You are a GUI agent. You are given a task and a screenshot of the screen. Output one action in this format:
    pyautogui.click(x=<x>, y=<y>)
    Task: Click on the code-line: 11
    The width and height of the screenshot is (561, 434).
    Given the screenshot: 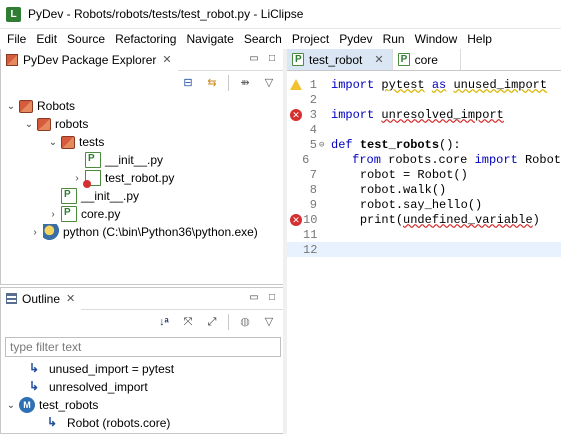 What is the action you would take?
    pyautogui.click(x=424, y=234)
    